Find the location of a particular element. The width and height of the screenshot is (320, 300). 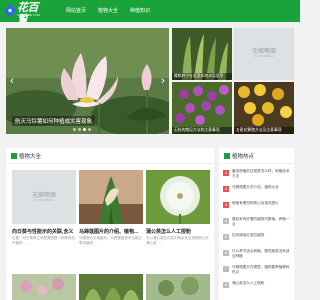

side-card-caption: 石桂的栽培方法和注意事项 is located at coordinates (202, 130).